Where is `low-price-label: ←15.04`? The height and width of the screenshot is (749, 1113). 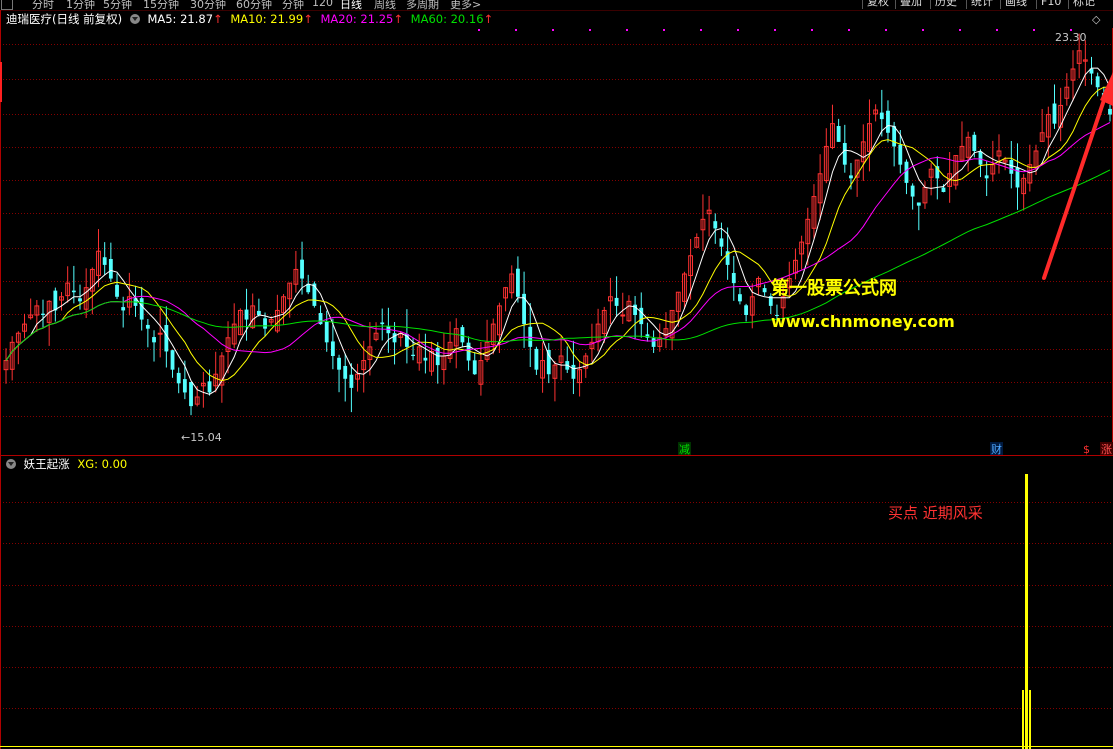 low-price-label: ←15.04 is located at coordinates (201, 437).